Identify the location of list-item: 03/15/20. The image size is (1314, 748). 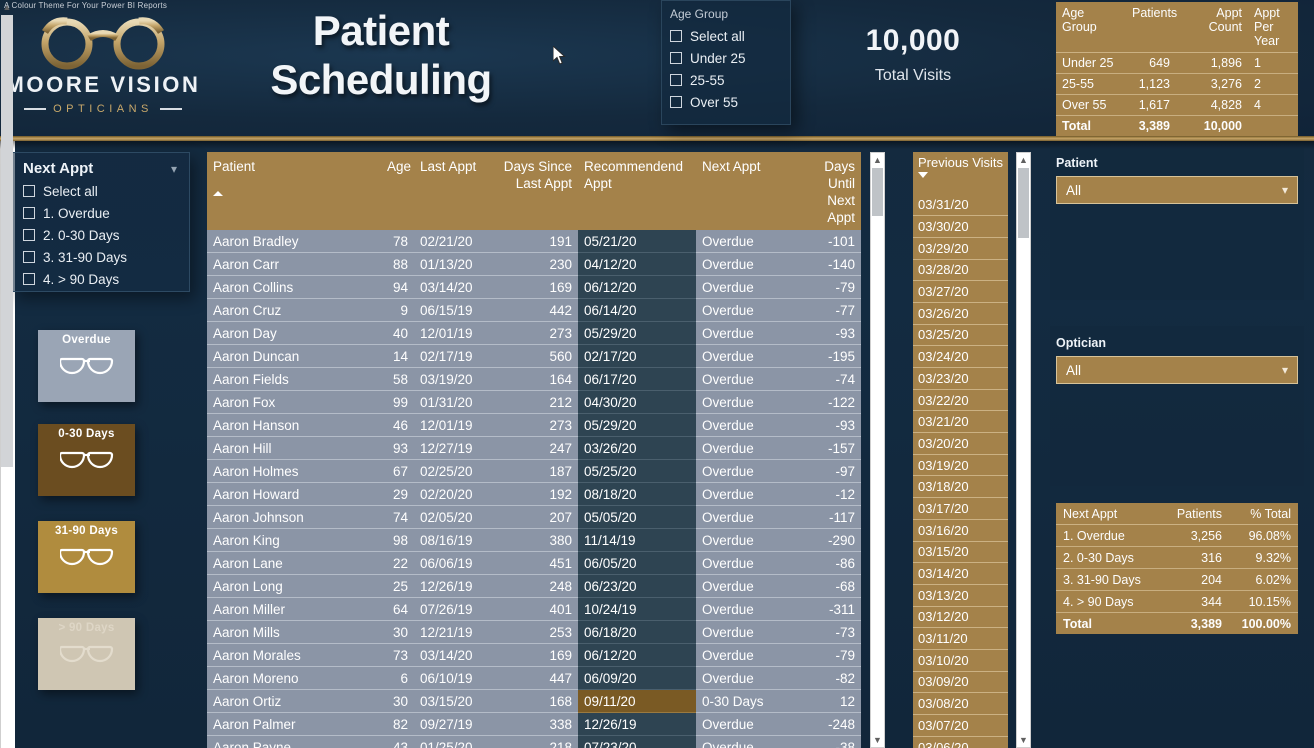
(960, 552).